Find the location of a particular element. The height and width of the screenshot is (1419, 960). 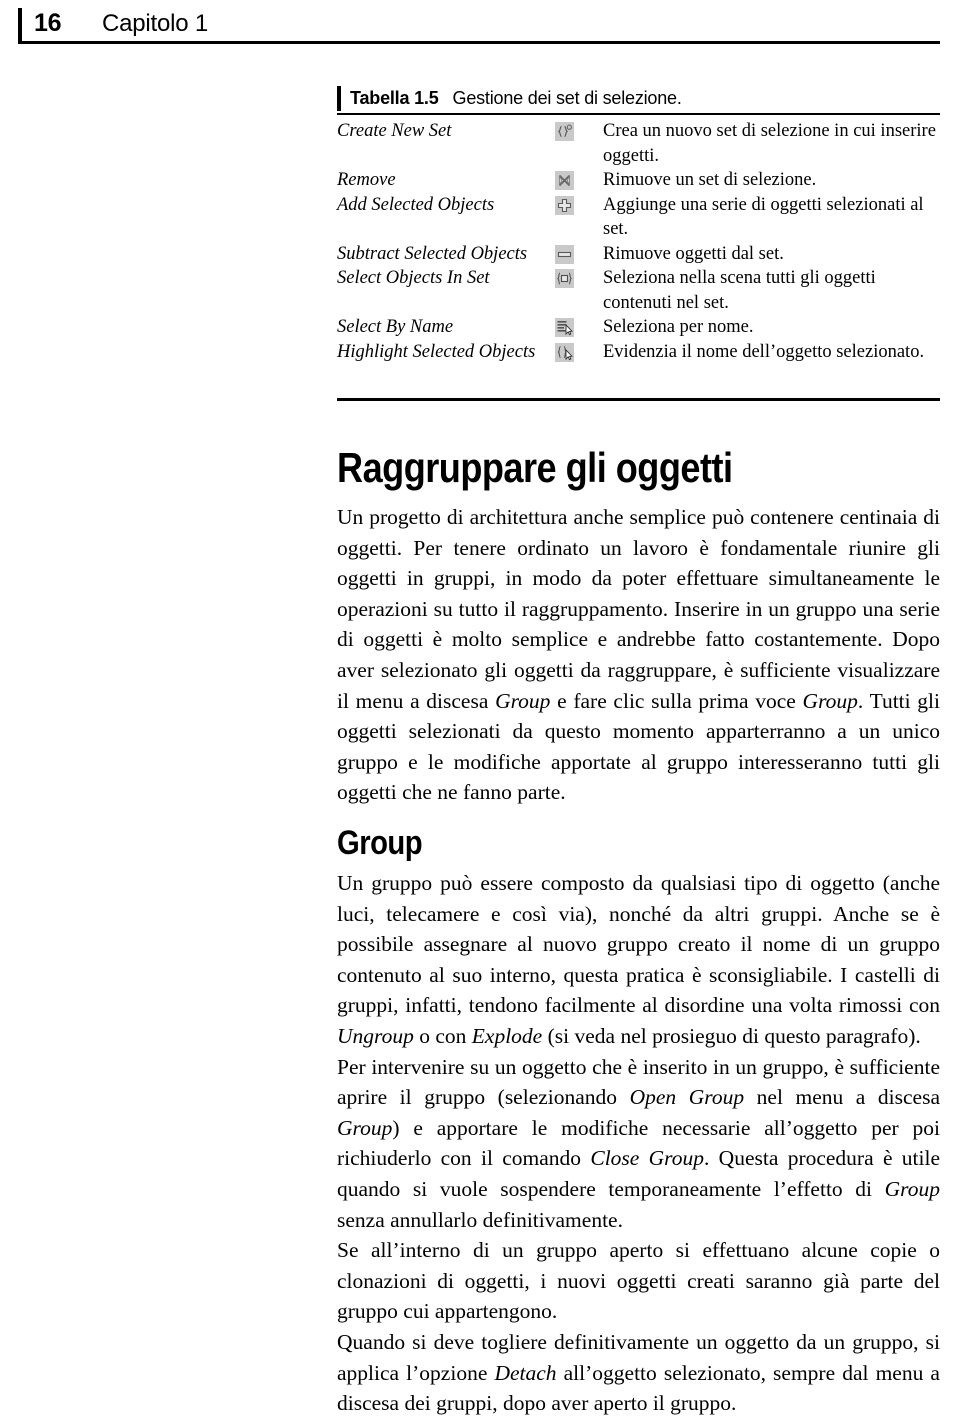

select-by-name-icon is located at coordinates (564, 328).